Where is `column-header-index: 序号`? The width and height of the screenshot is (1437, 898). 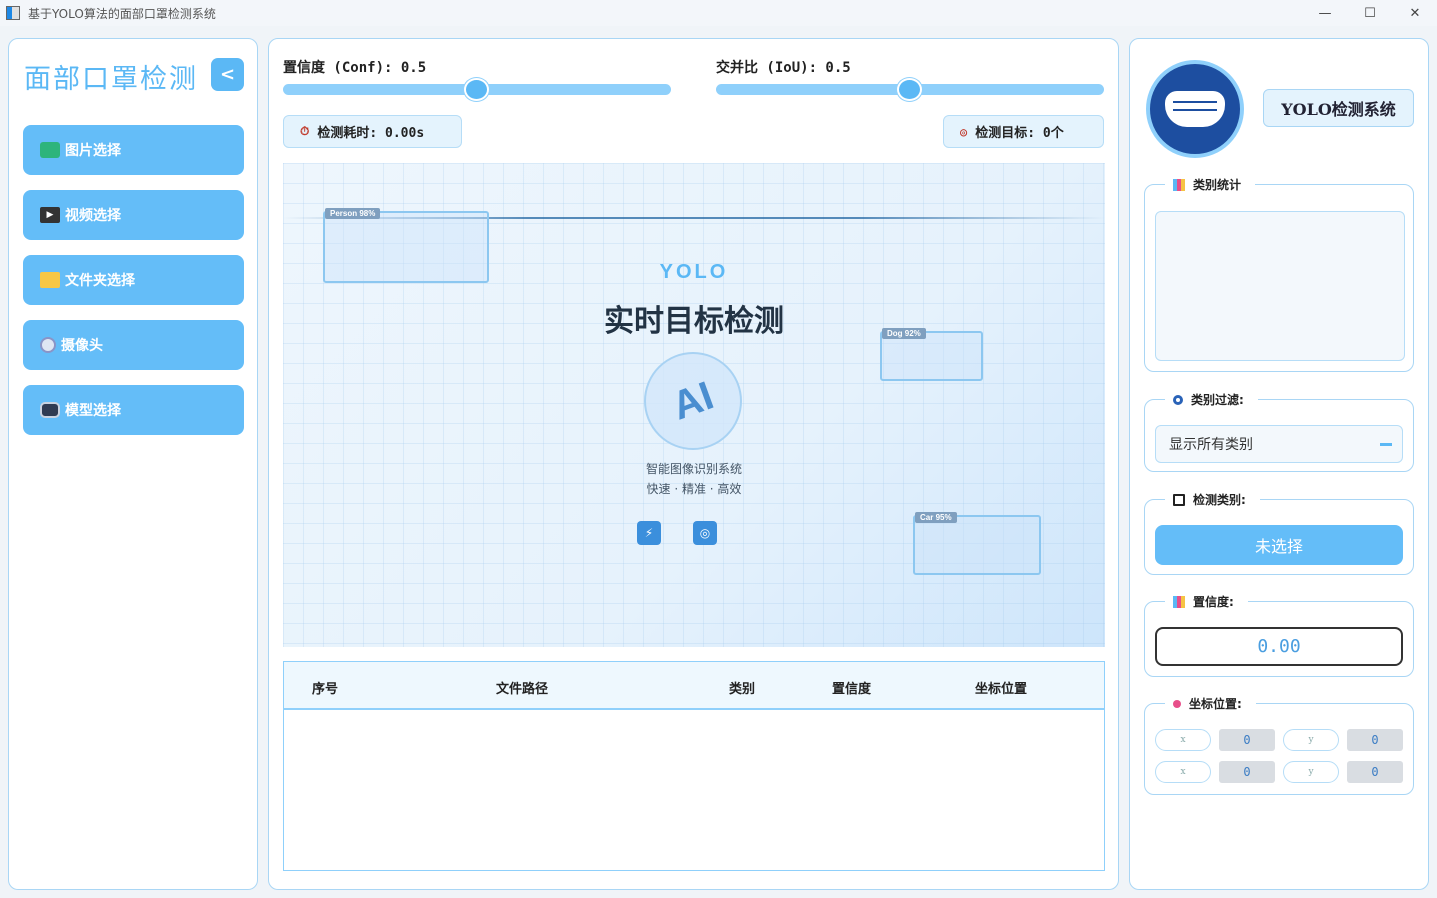 column-header-index: 序号 is located at coordinates (325, 689).